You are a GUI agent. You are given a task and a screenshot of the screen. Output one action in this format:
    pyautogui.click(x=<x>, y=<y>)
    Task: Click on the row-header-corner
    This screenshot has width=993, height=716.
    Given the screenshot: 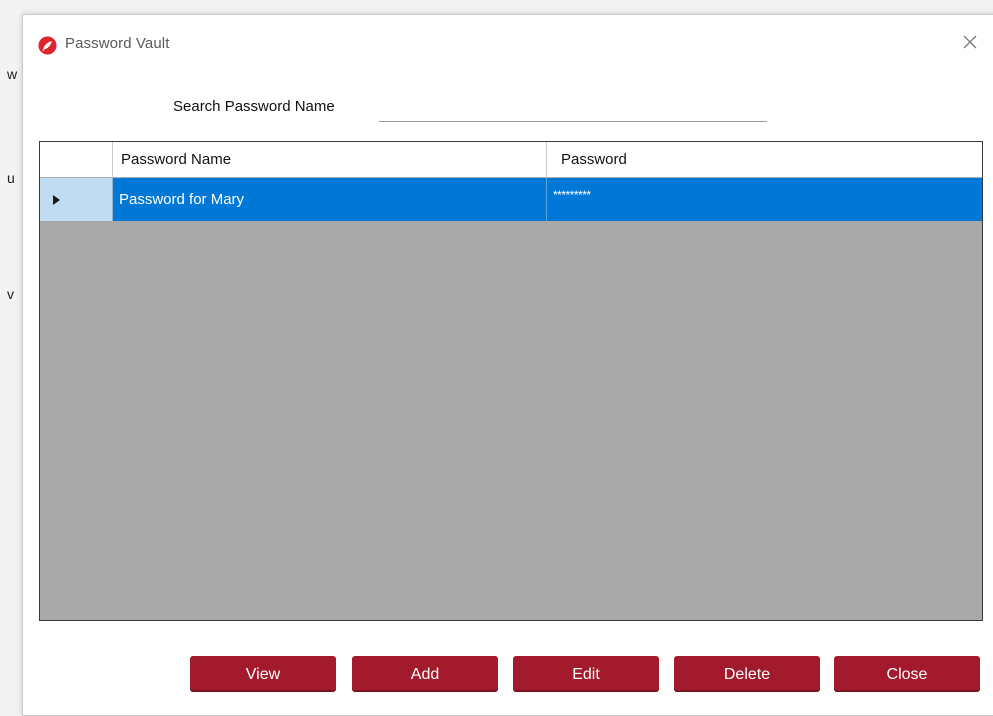 What is the action you would take?
    pyautogui.click(x=76, y=159)
    